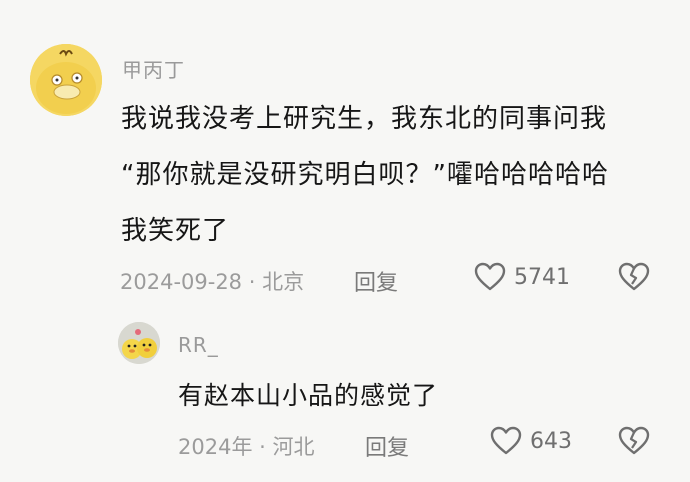 The height and width of the screenshot is (482, 690). Describe the element at coordinates (387, 446) in the screenshot. I see `reply-reply-button: 回复` at that location.